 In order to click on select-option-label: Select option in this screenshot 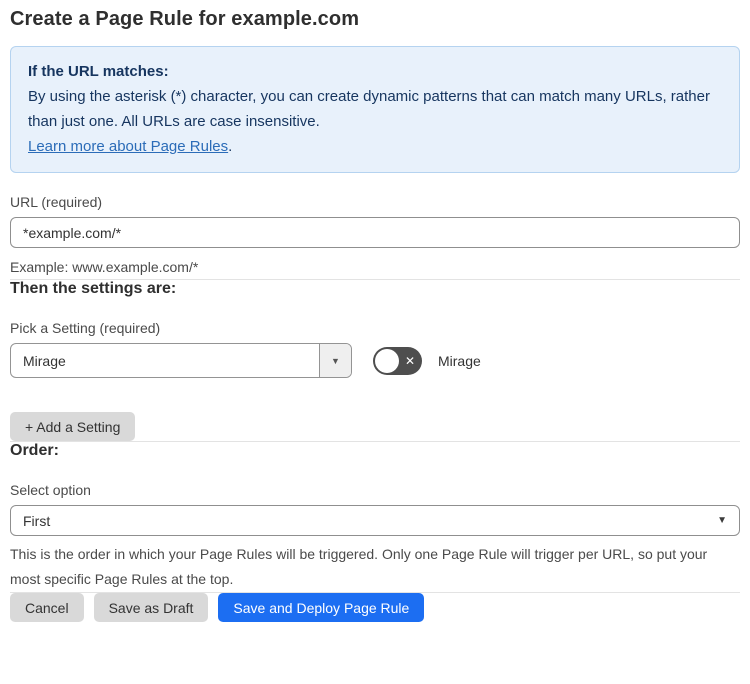, I will do `click(50, 490)`.